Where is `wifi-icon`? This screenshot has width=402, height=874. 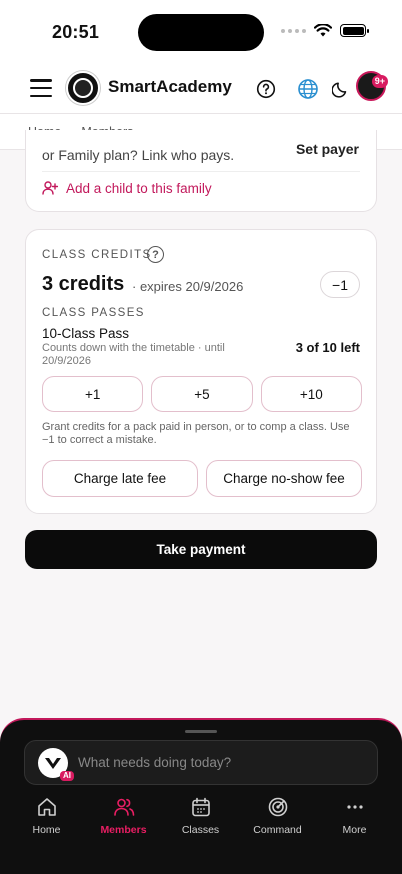
wifi-icon is located at coordinates (323, 30).